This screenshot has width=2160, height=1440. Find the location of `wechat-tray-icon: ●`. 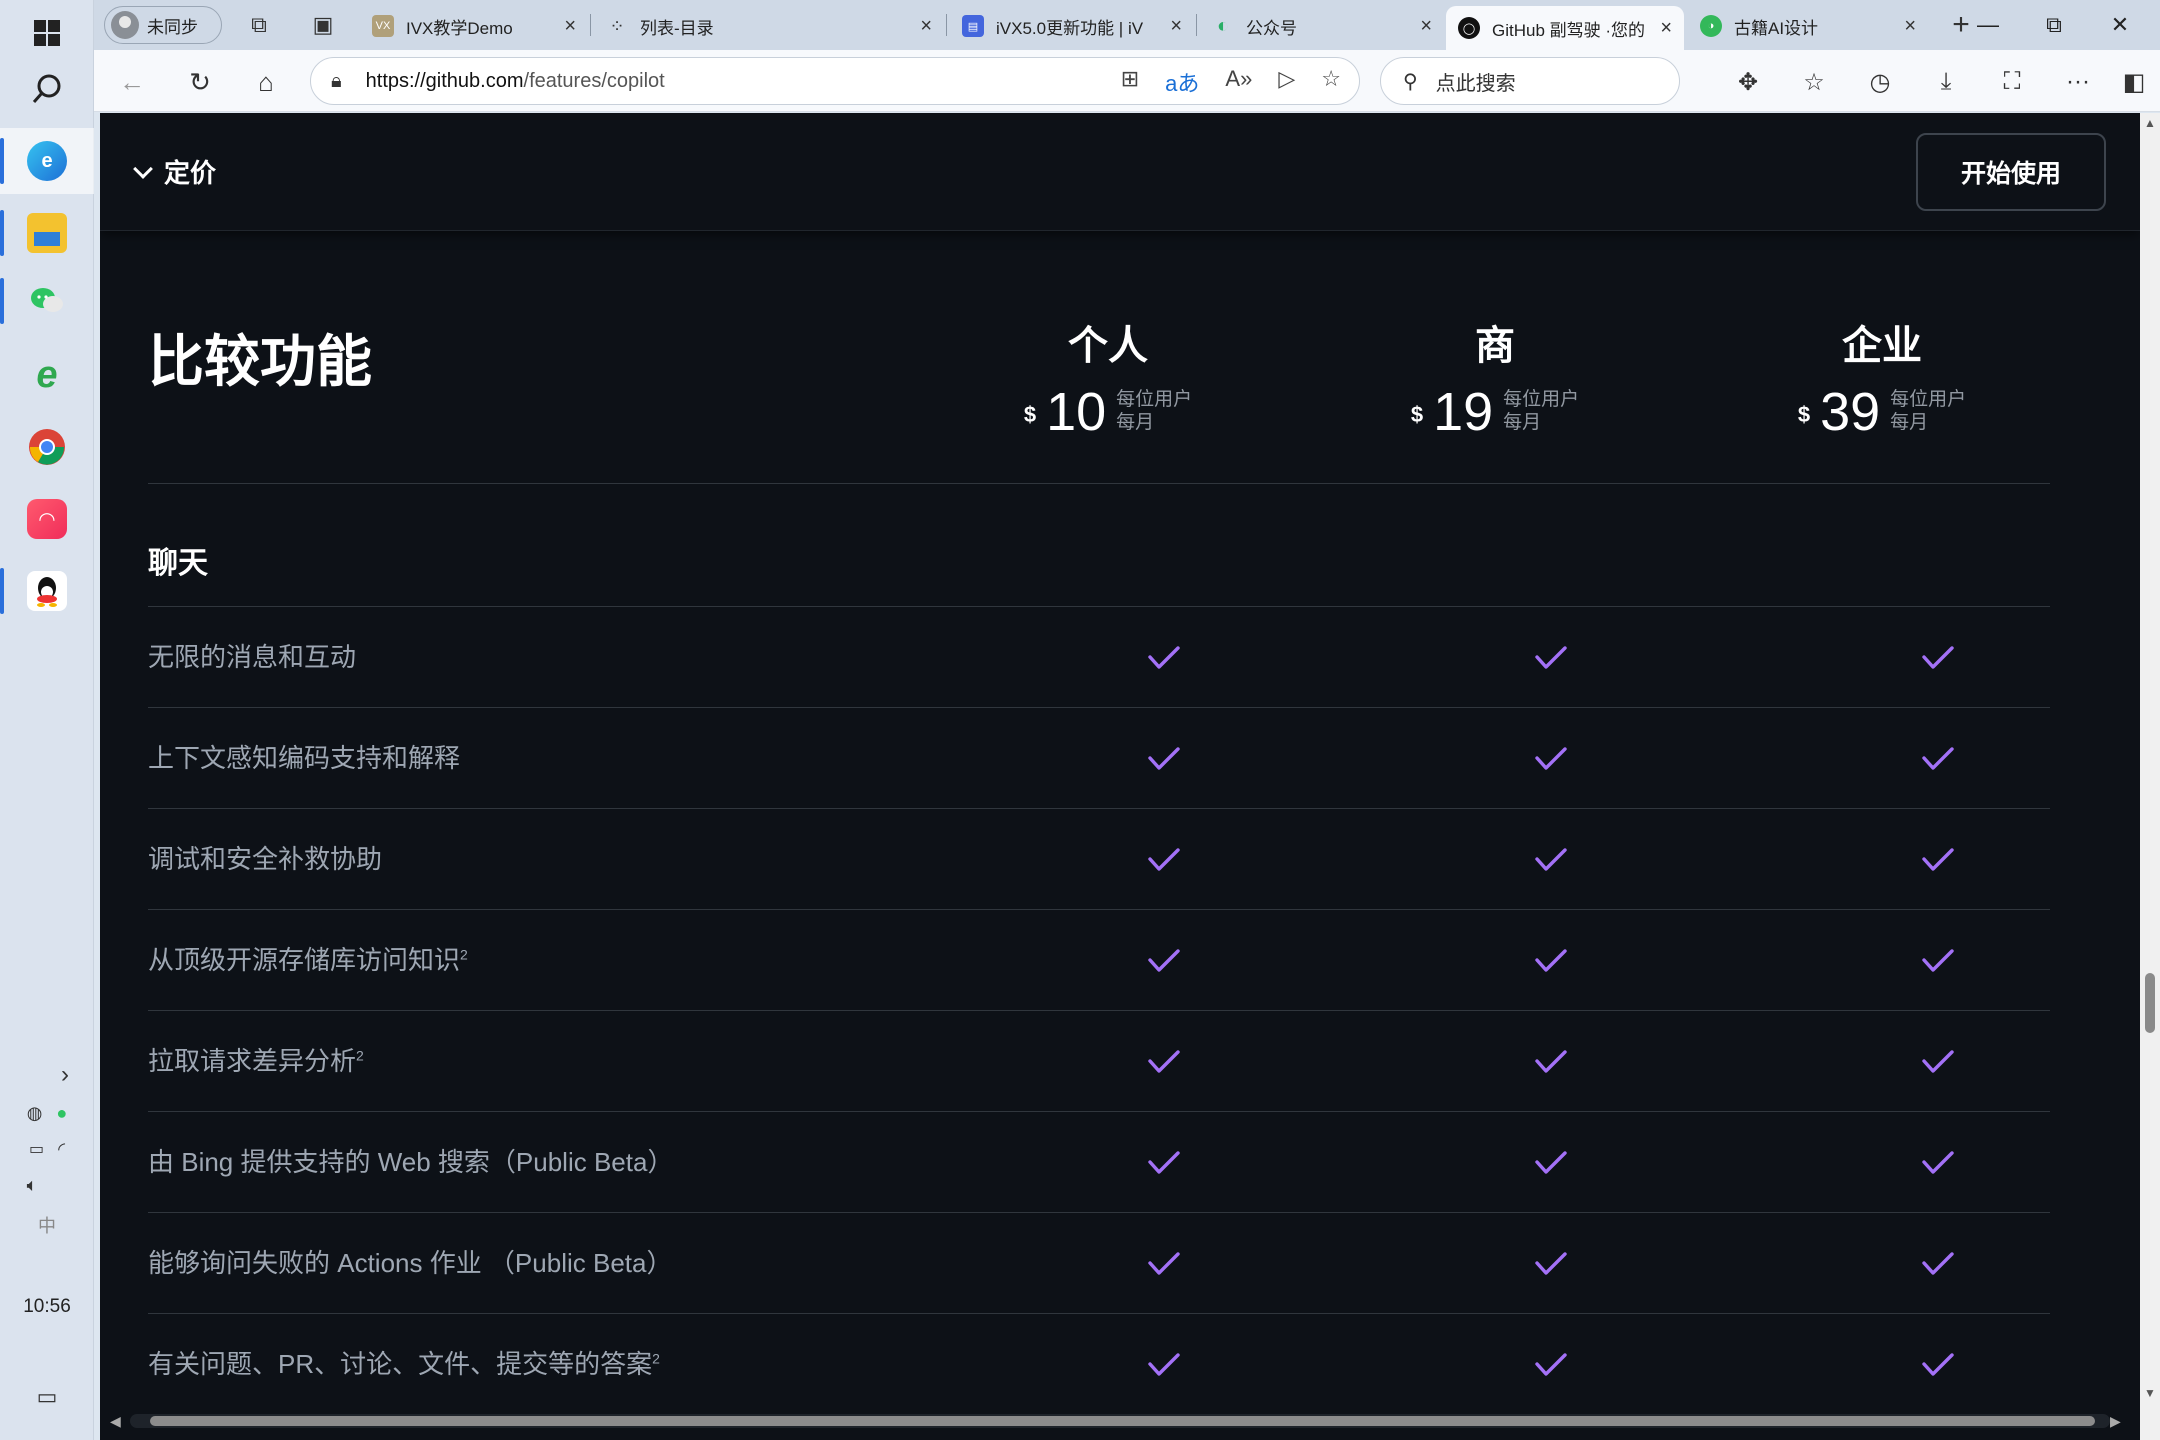

wechat-tray-icon: ● is located at coordinates (61, 1113).